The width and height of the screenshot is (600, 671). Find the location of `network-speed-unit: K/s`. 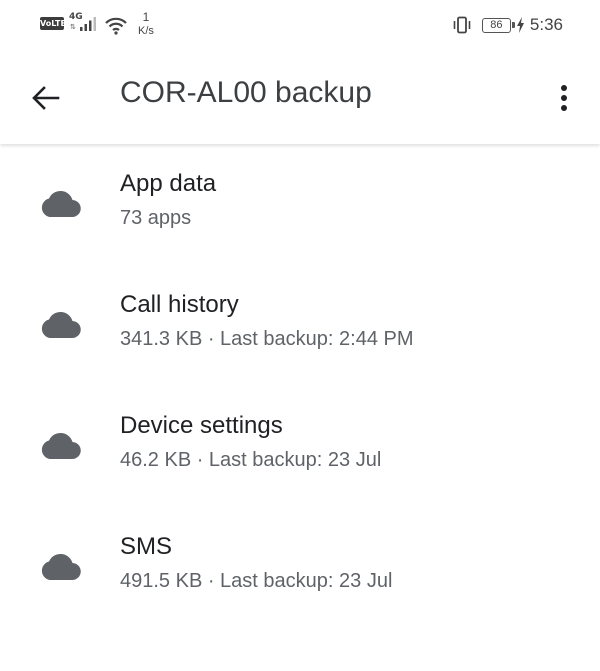

network-speed-unit: K/s is located at coordinates (146, 31).